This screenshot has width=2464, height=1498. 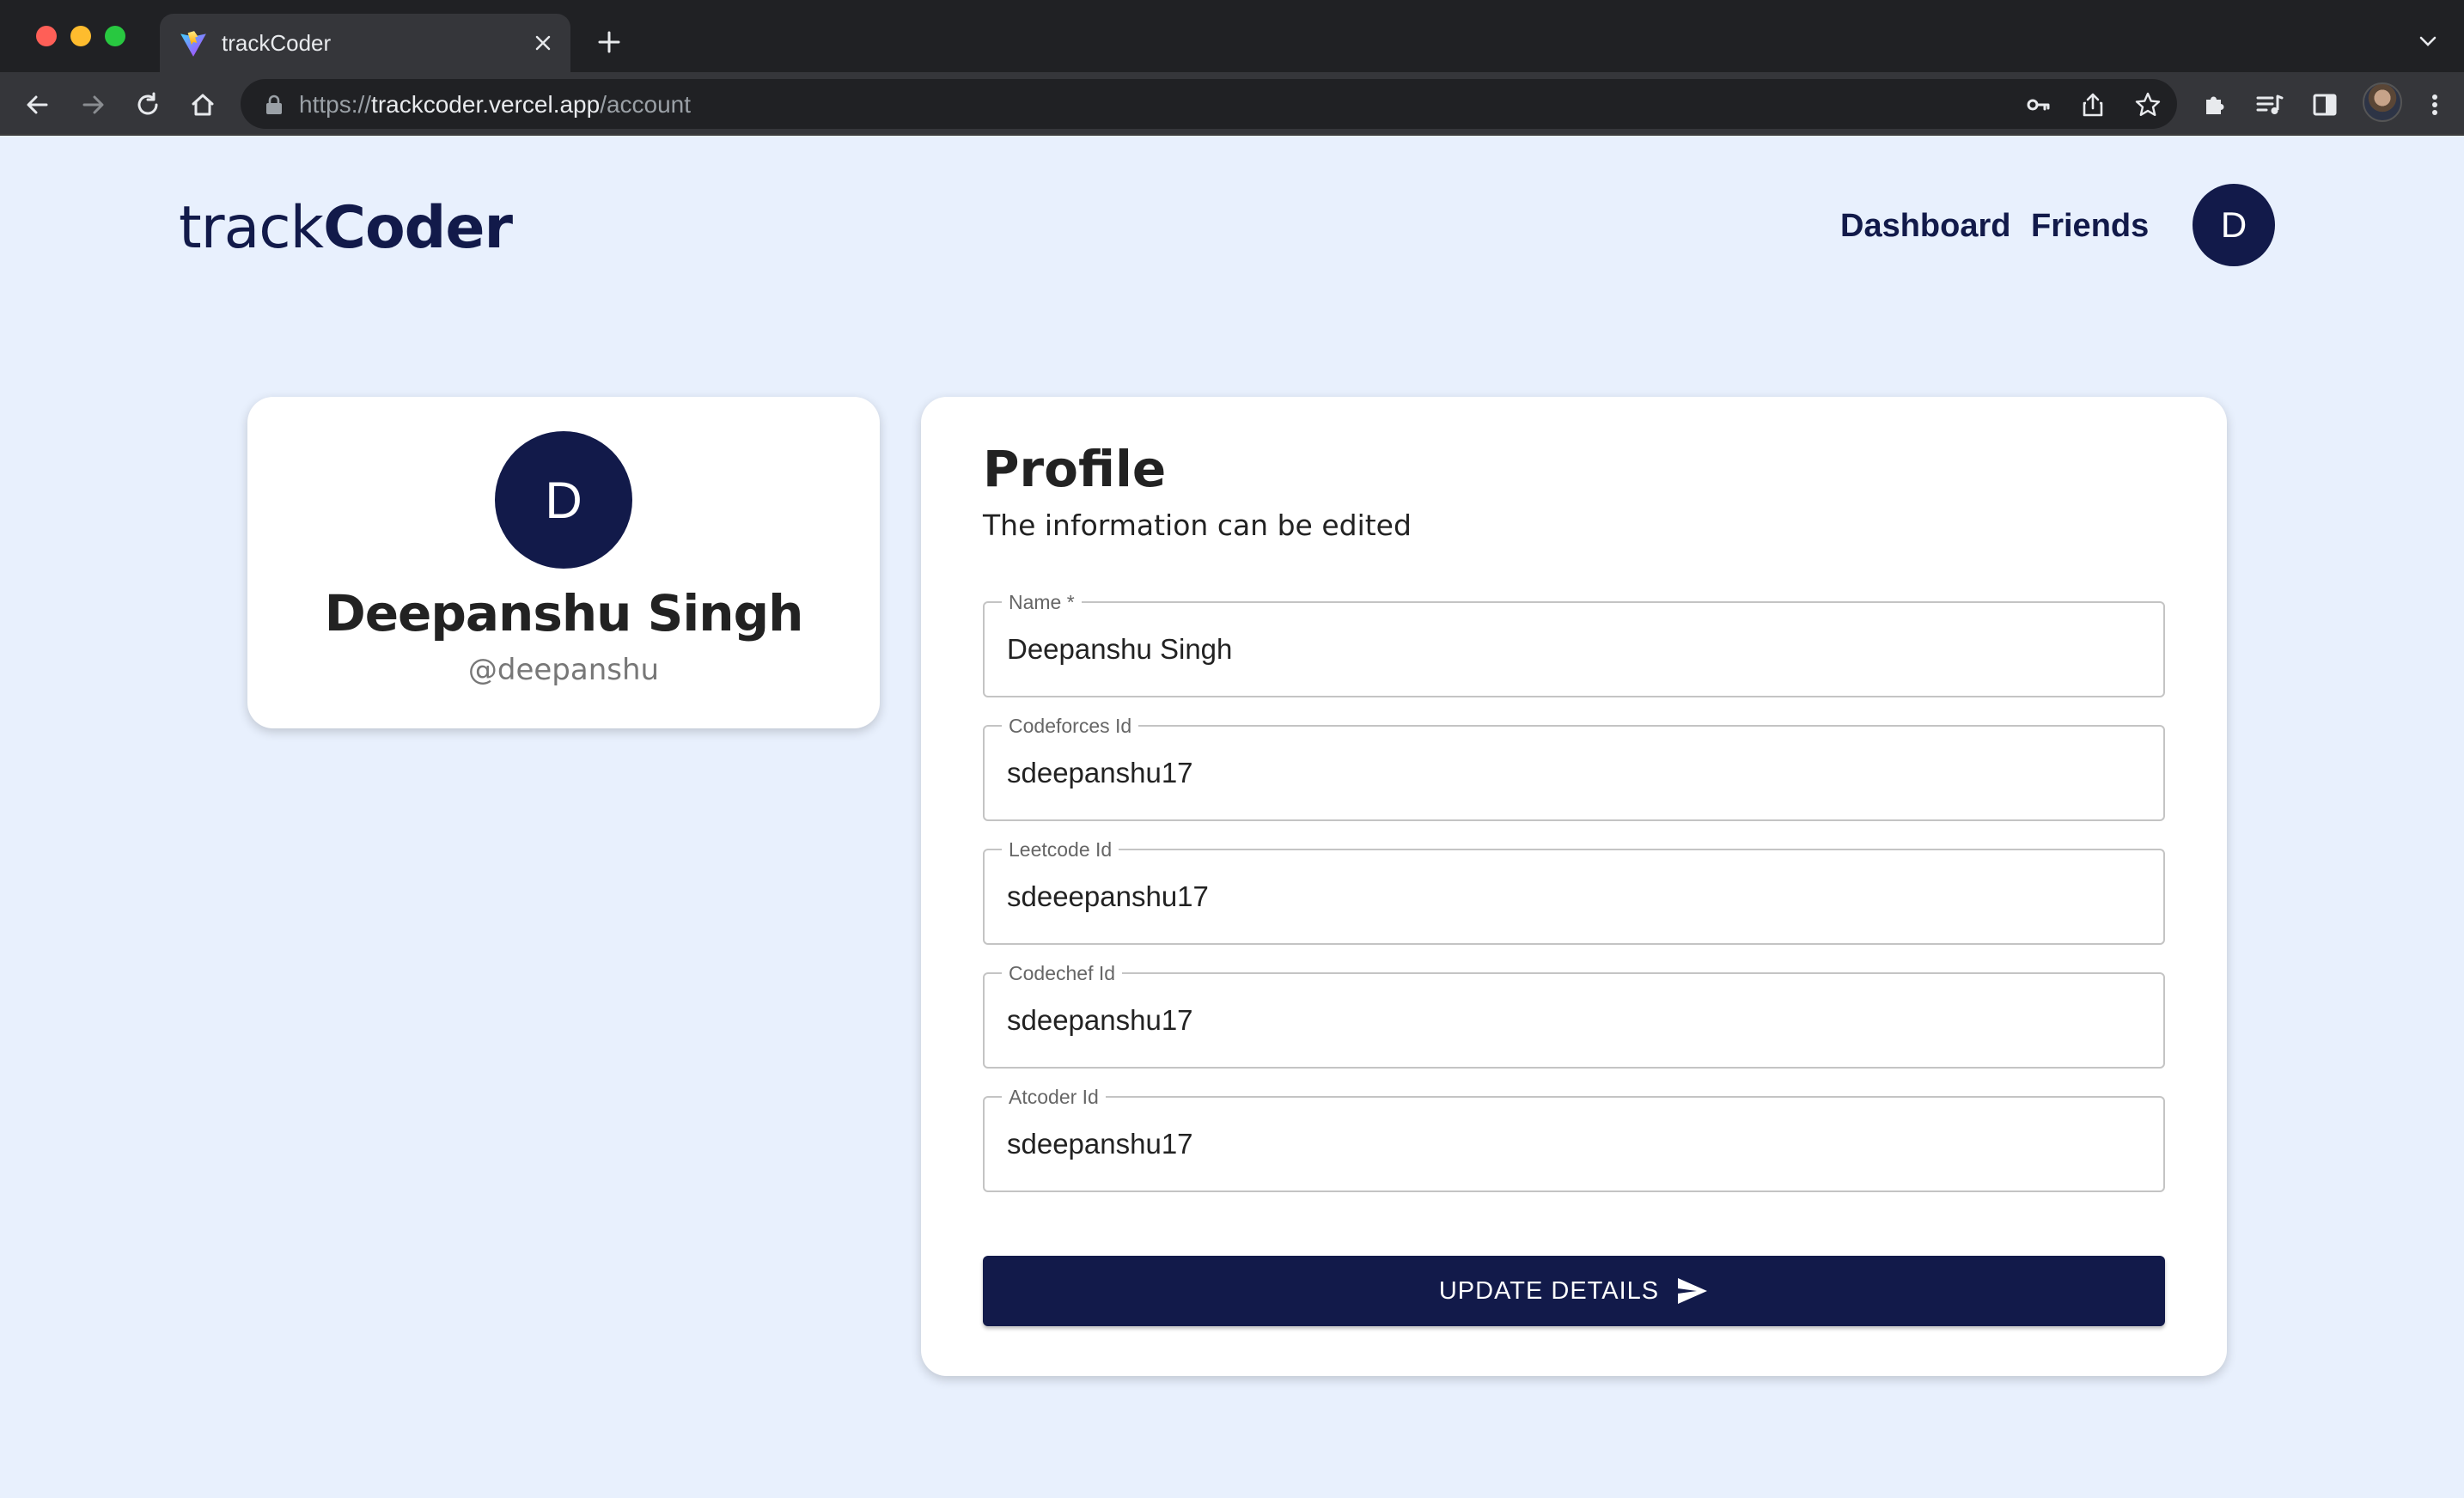 I want to click on atcoder-id-input, so click(x=1574, y=1144).